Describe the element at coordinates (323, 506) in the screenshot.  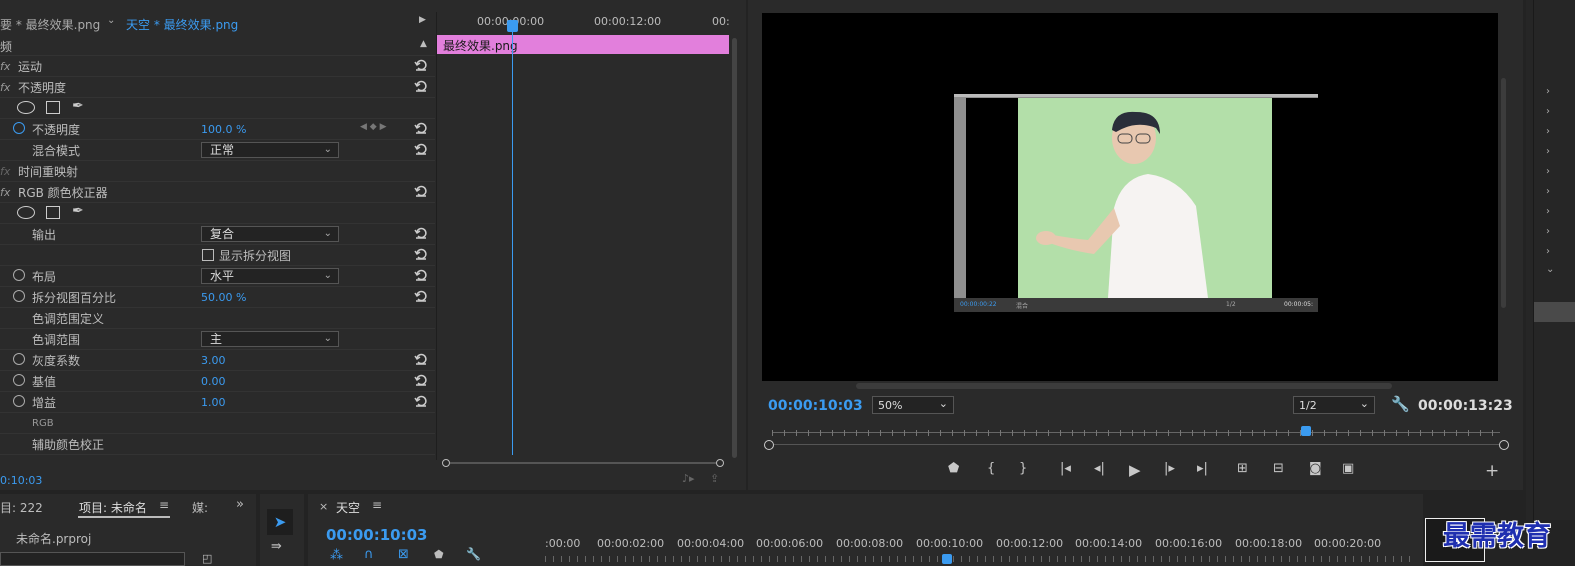
I see `close-icon: ×` at that location.